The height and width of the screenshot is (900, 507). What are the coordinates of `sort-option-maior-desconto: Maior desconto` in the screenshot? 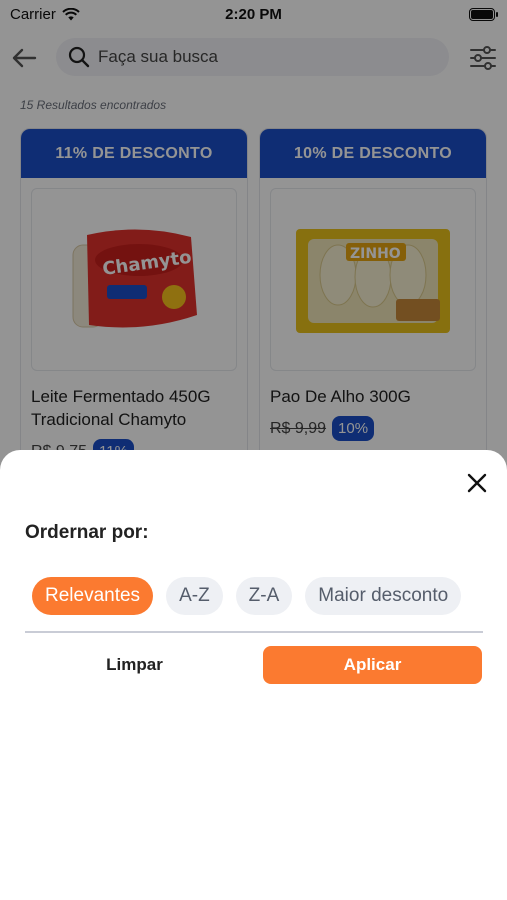 It's located at (383, 596).